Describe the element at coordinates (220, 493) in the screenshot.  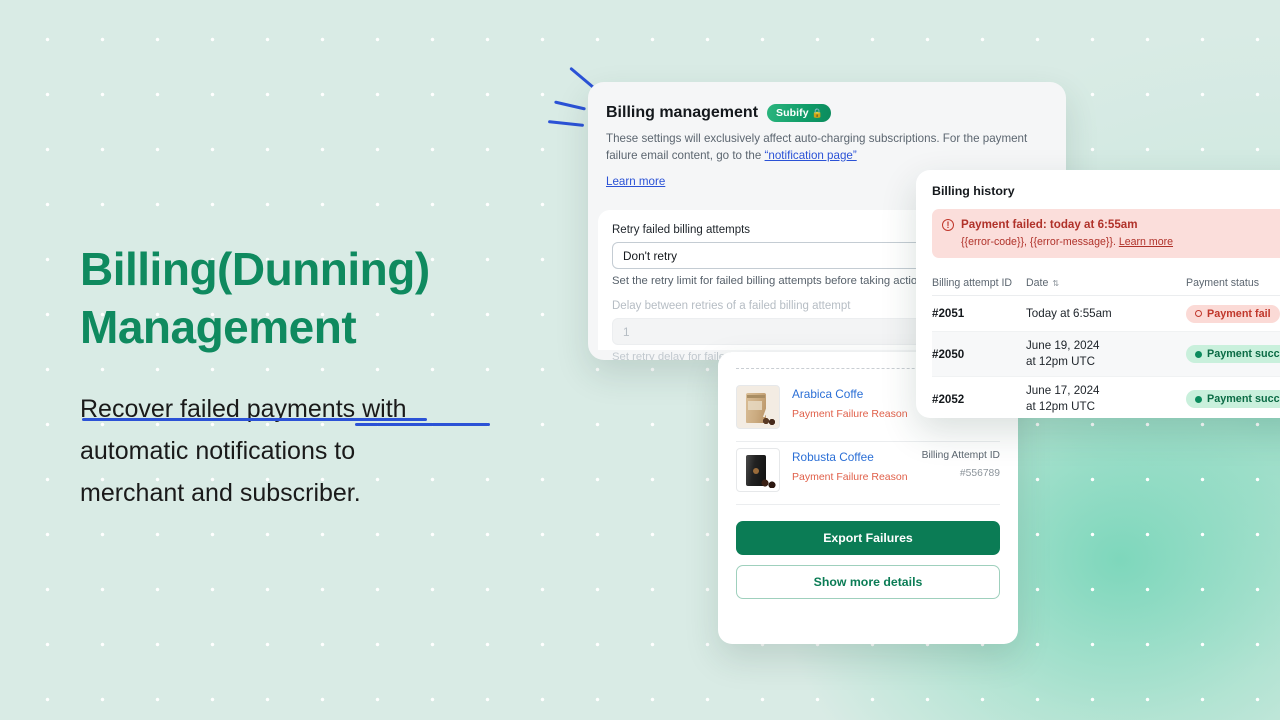
I see `subcopy-line-3: merchant and subscriber.` at that location.